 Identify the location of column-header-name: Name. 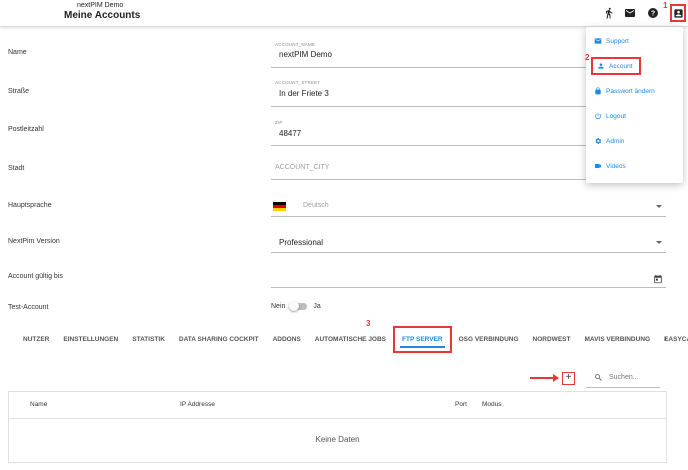
(38, 404).